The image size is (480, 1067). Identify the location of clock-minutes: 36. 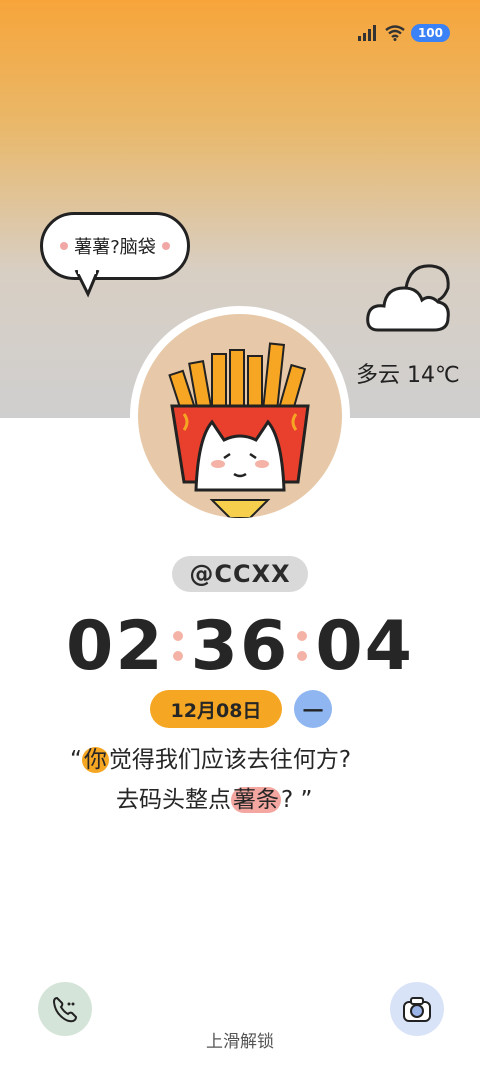
(240, 646).